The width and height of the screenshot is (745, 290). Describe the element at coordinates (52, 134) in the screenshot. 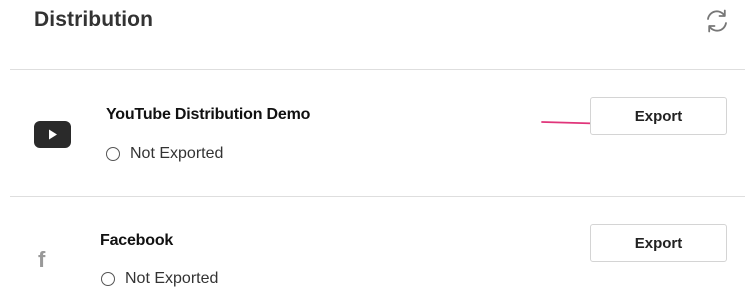

I see `youtube-icon` at that location.